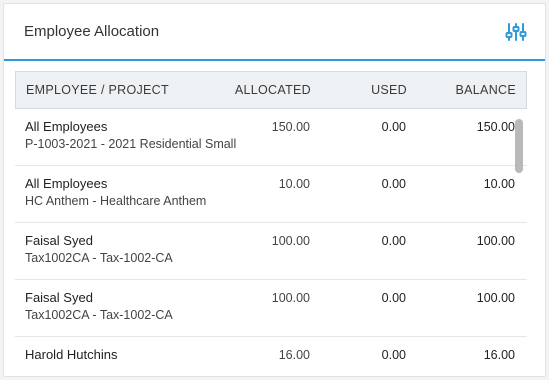  I want to click on header-allocated: ALLOCATED, so click(263, 90).